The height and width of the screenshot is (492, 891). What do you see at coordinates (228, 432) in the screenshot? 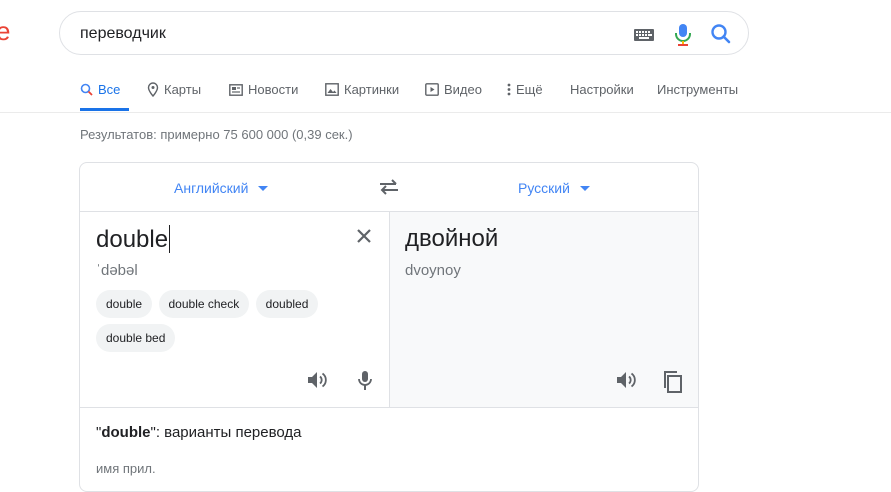
I see `definitions-suffix: : варианты перевода` at bounding box center [228, 432].